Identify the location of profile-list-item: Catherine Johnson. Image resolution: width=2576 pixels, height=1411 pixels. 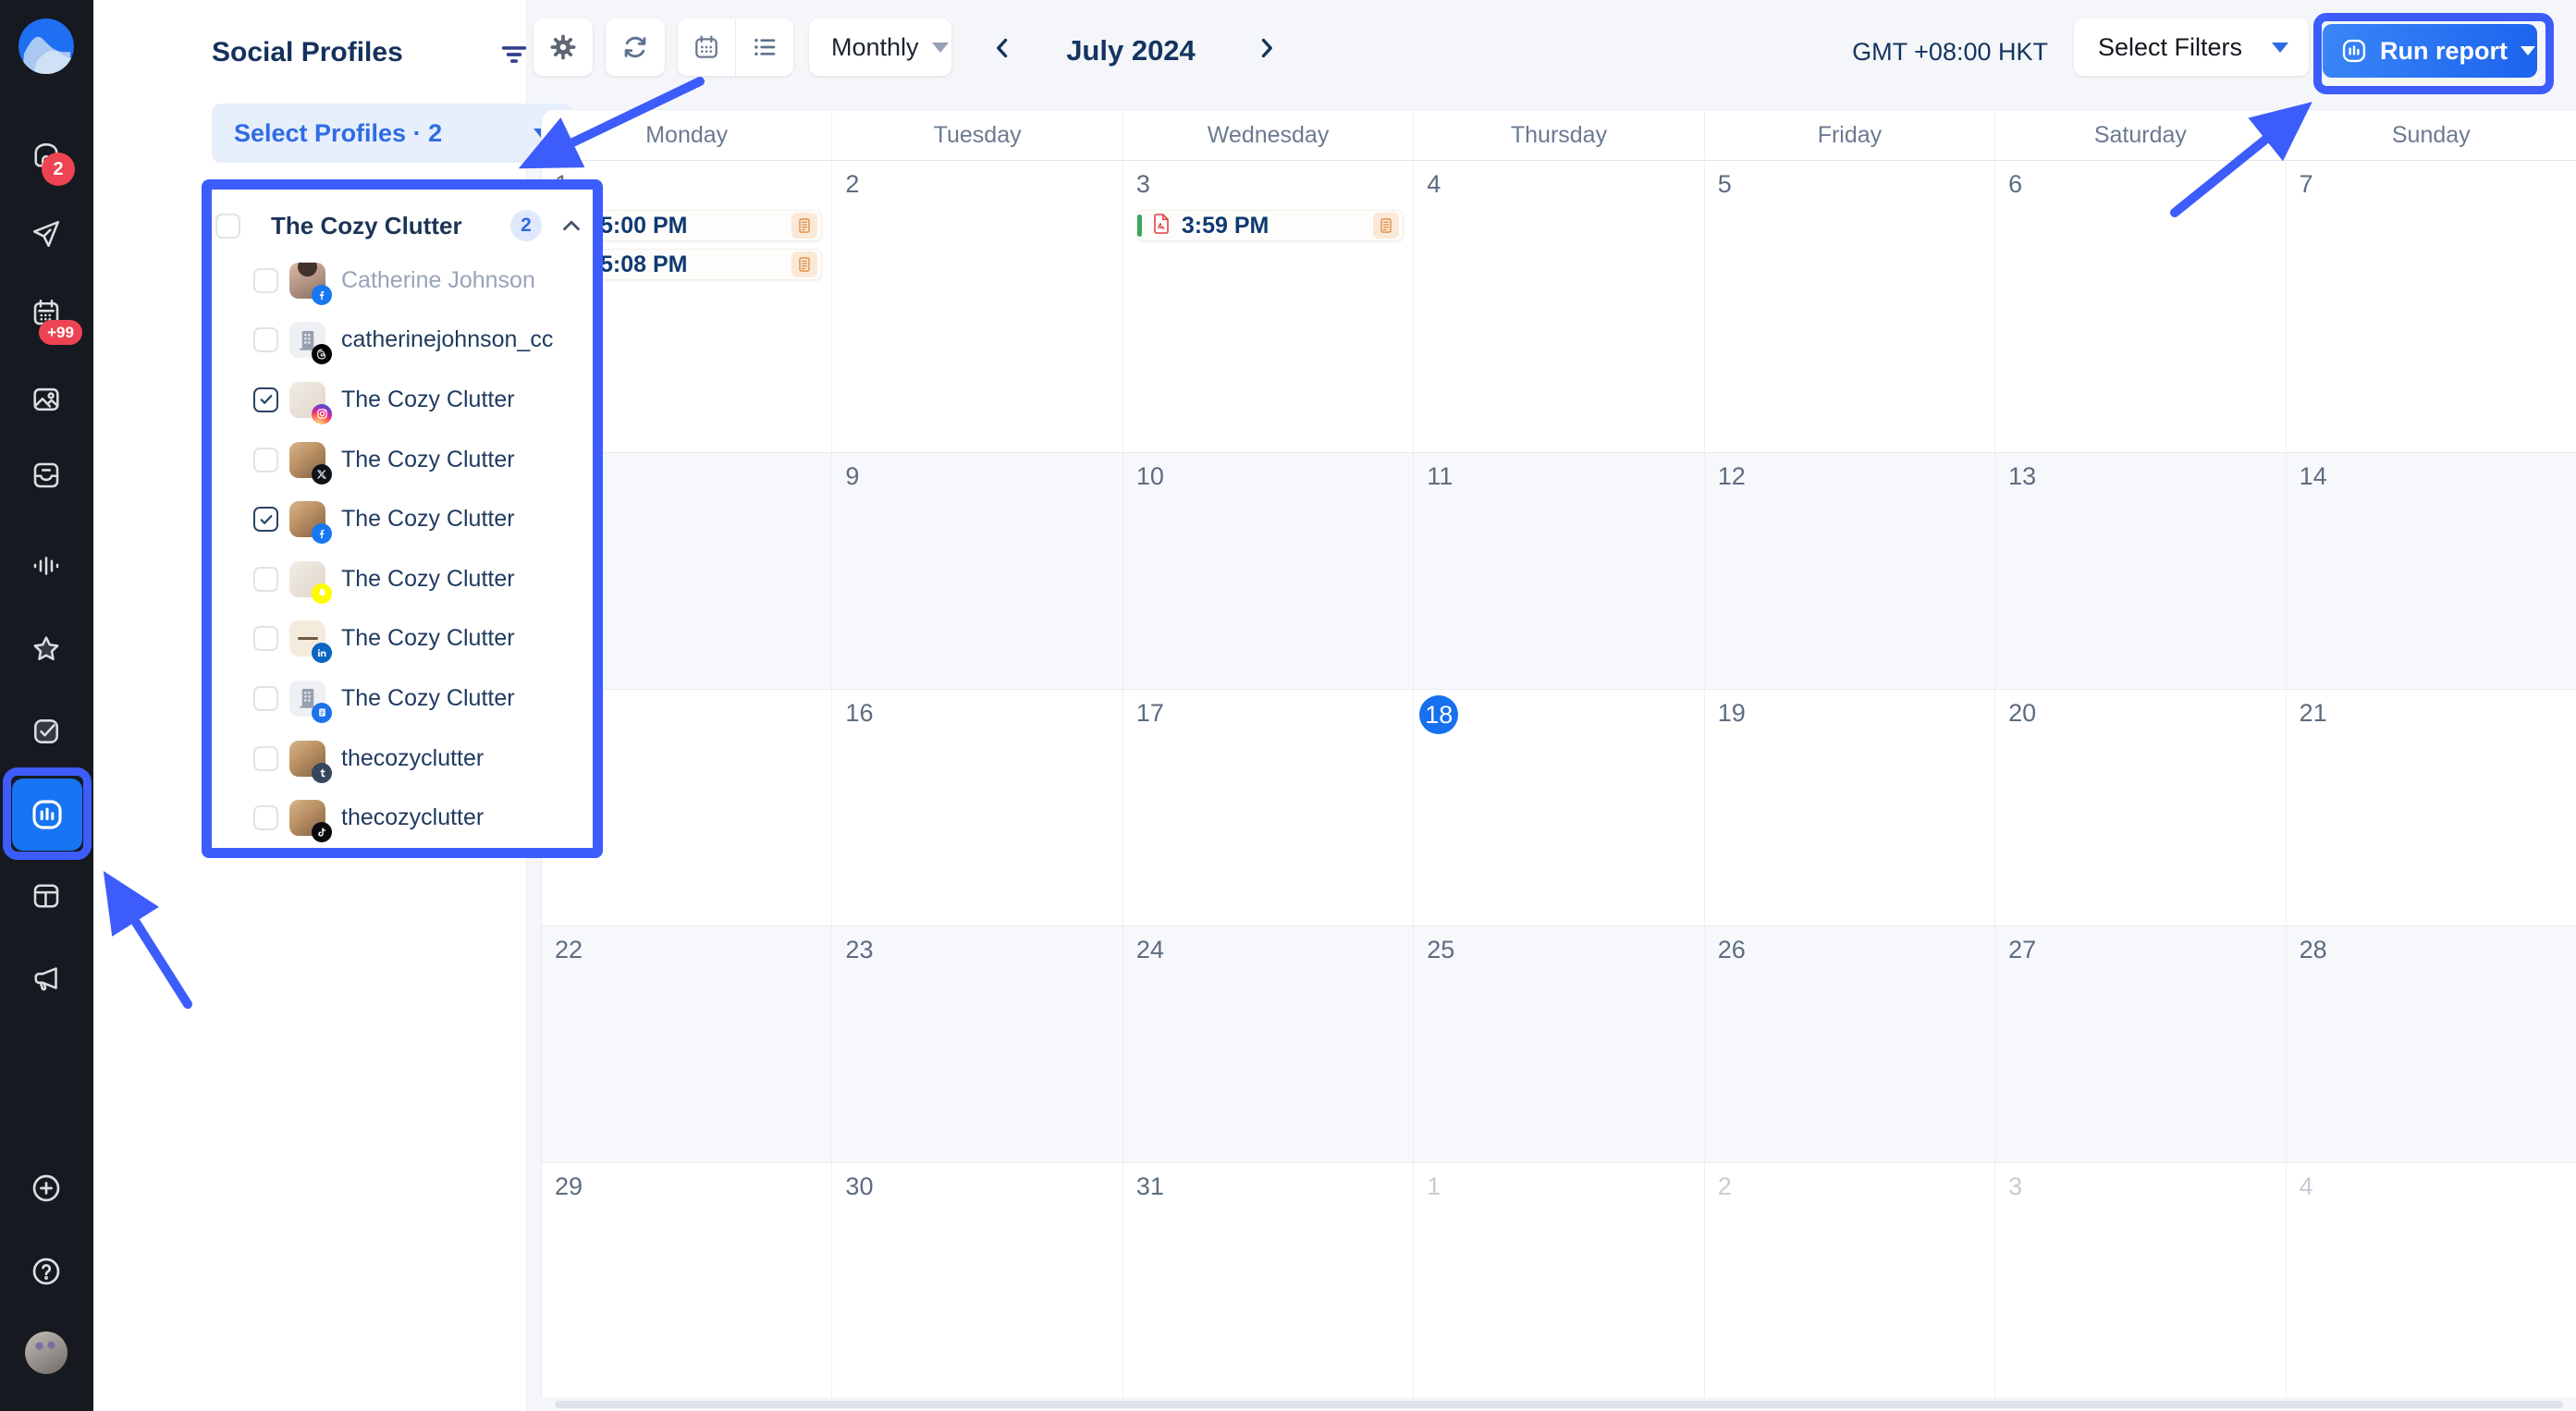
(402, 281).